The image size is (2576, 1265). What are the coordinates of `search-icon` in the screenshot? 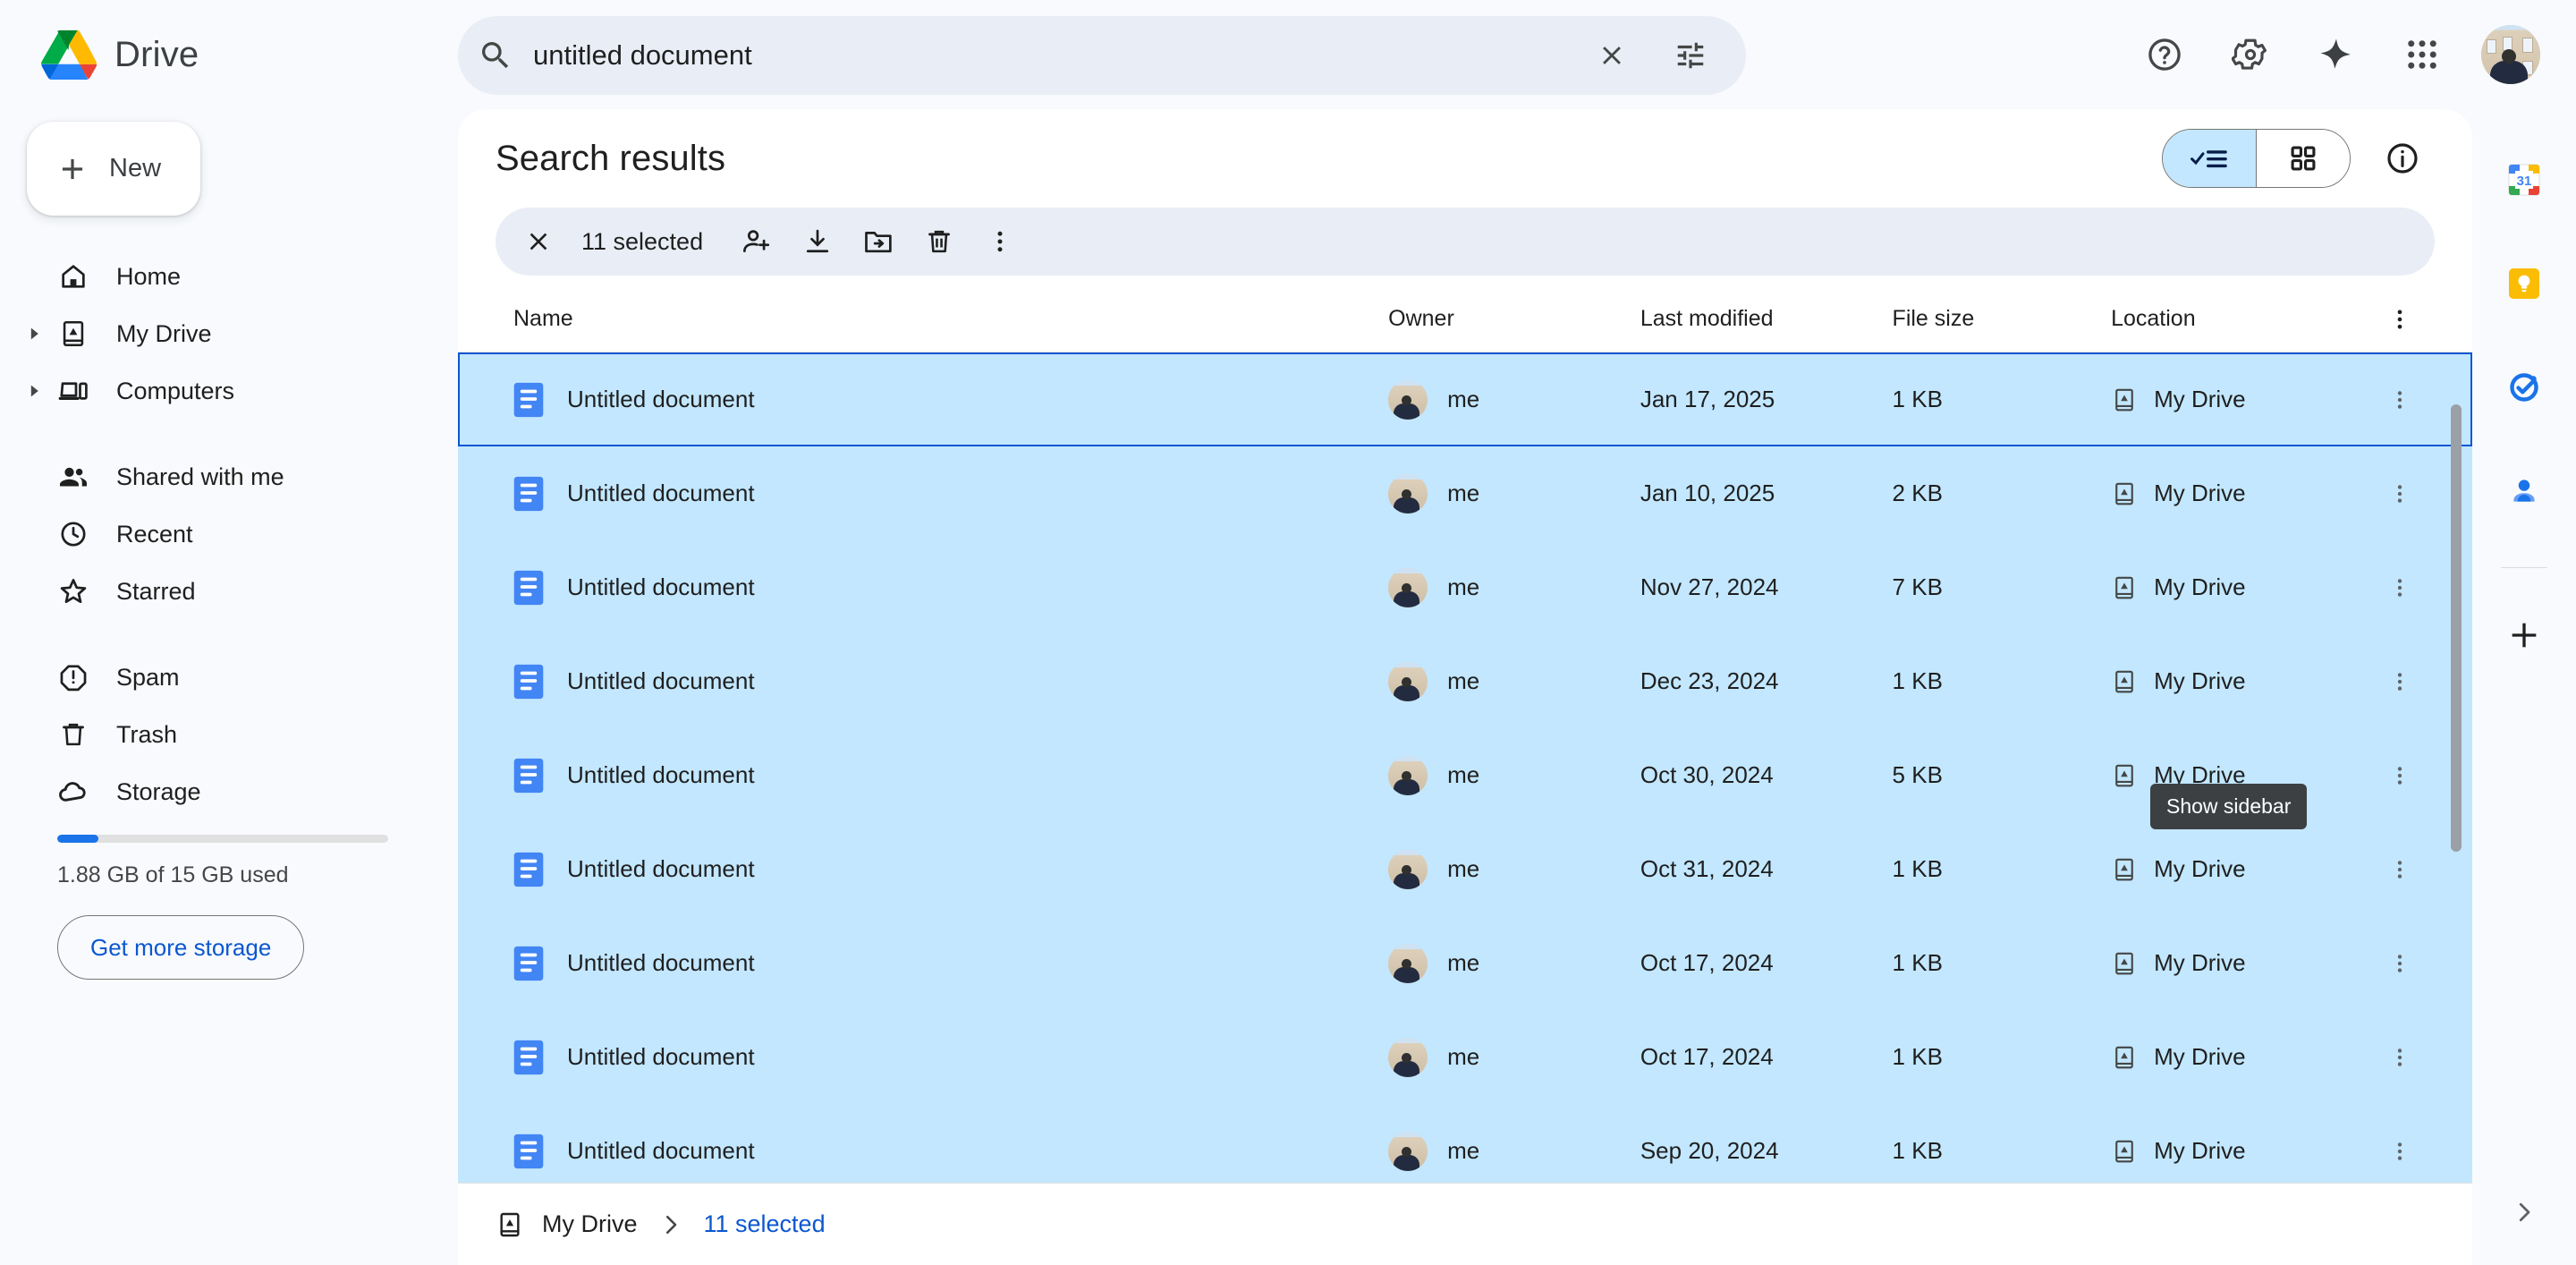 It's located at (495, 55).